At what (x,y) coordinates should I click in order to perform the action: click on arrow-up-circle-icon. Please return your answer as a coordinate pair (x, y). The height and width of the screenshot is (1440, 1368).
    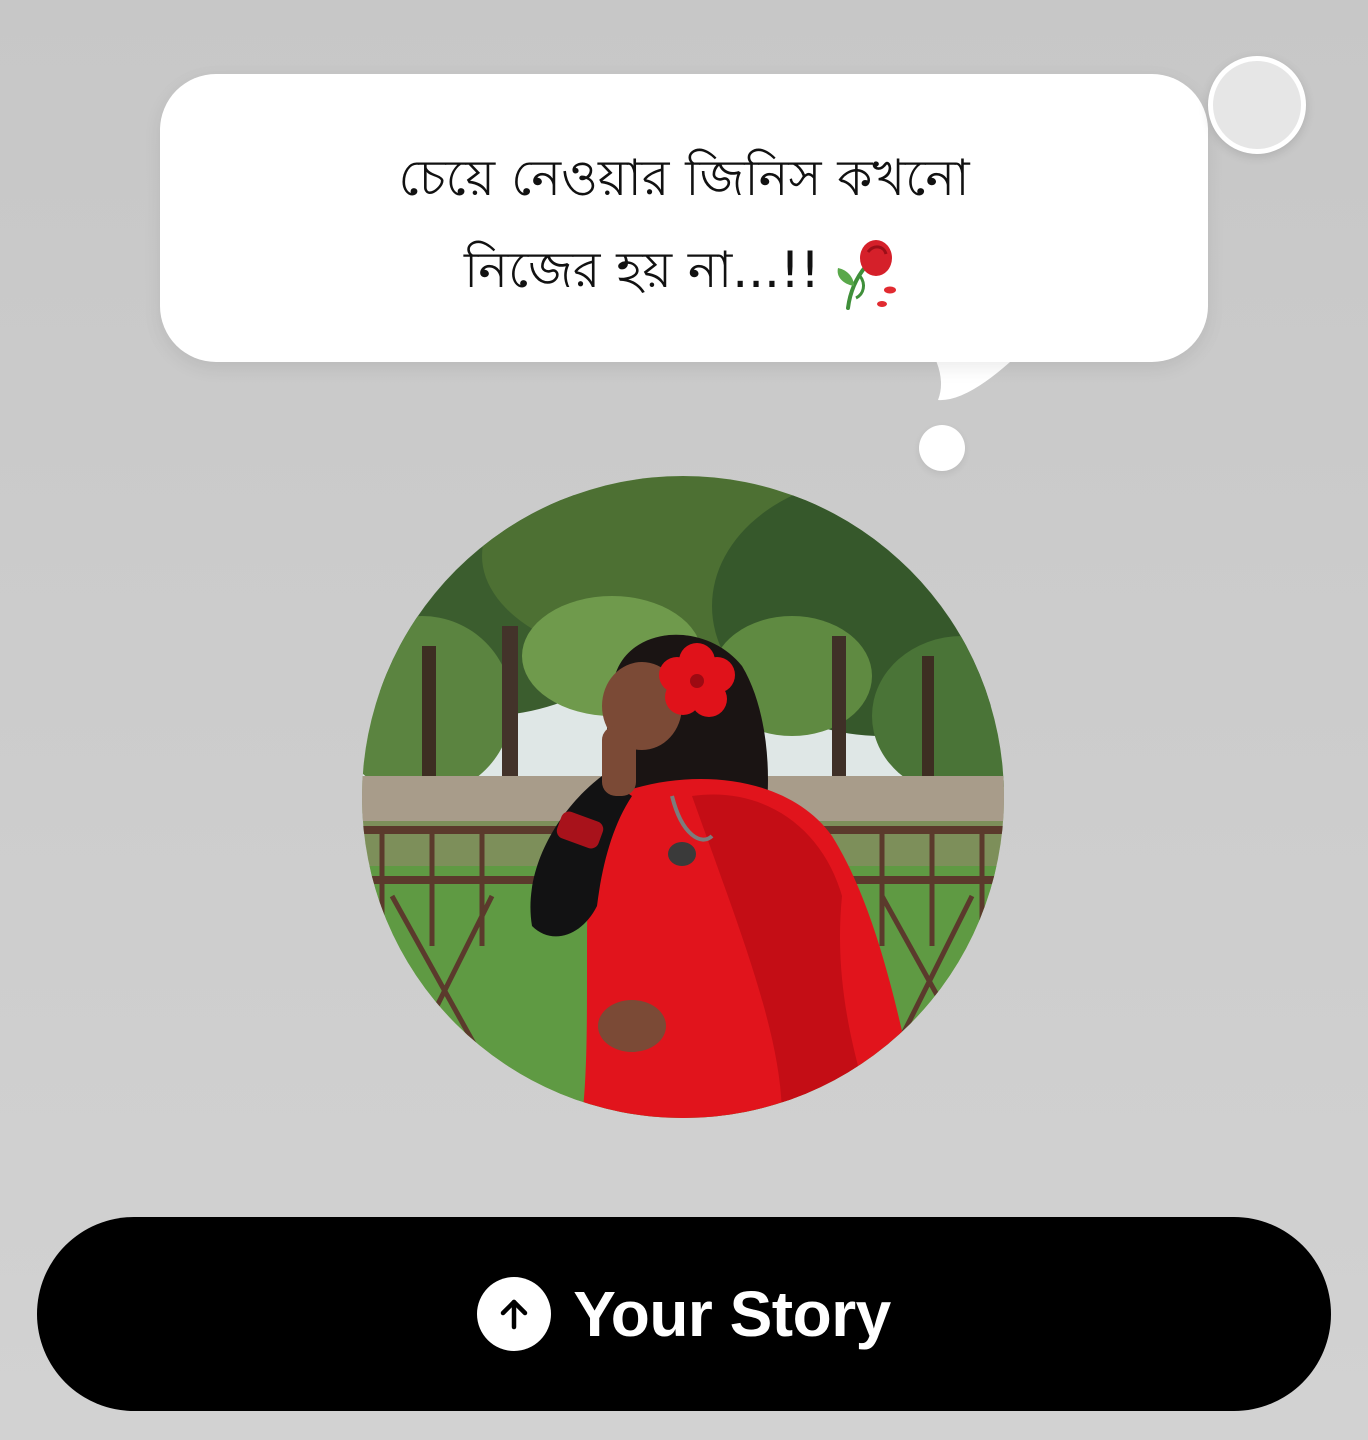
    Looking at the image, I should click on (514, 1314).